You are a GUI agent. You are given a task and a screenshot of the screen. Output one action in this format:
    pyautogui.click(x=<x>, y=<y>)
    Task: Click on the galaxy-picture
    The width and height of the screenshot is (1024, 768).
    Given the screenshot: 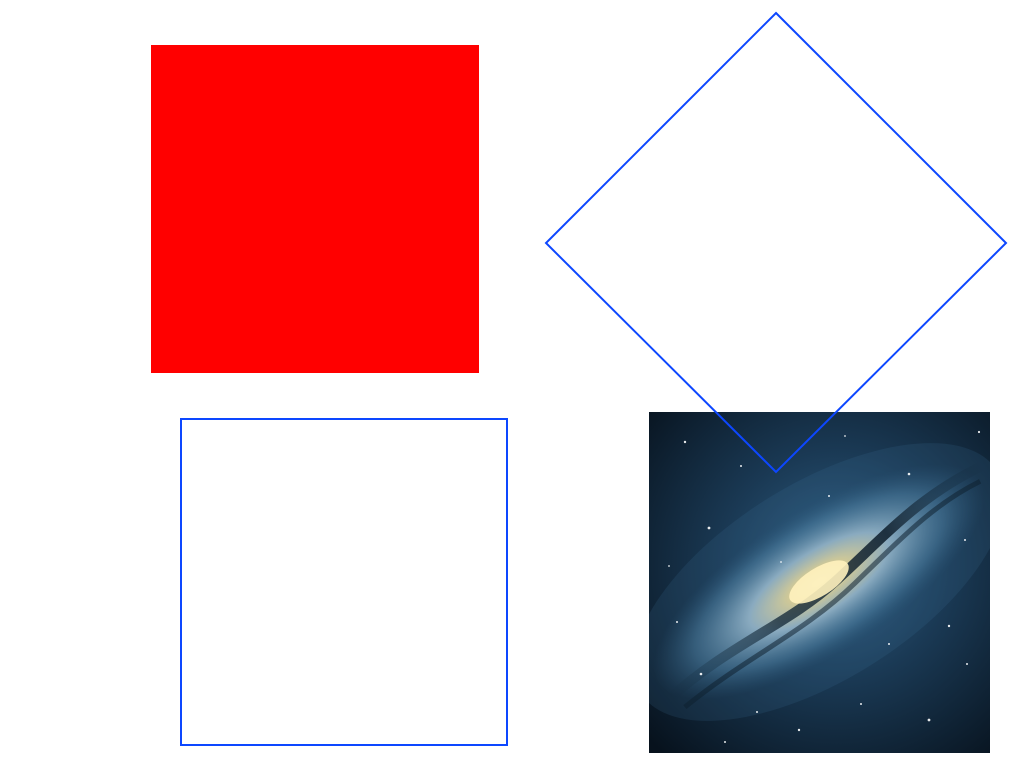 What is the action you would take?
    pyautogui.click(x=819, y=582)
    